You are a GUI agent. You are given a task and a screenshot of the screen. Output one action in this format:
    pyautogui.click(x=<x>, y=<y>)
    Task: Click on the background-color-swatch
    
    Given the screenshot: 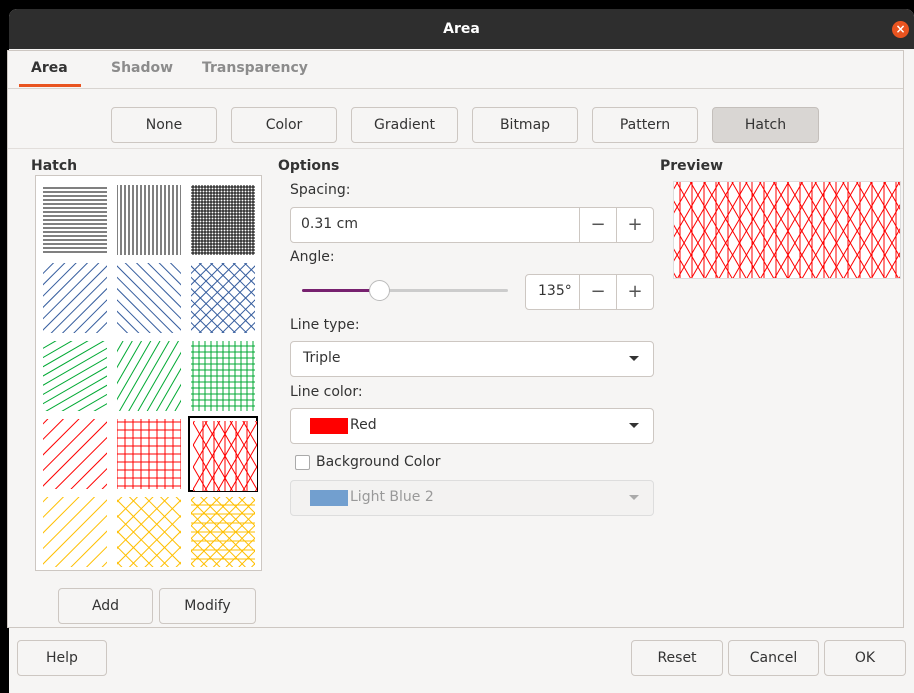 What is the action you would take?
    pyautogui.click(x=329, y=498)
    